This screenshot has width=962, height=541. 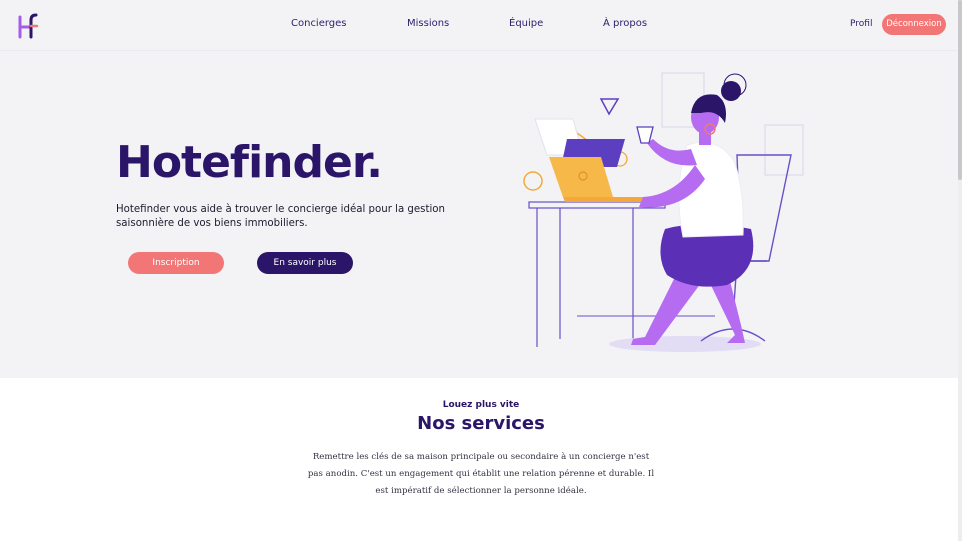 I want to click on hotefinder-logo-icon, so click(x=29, y=26).